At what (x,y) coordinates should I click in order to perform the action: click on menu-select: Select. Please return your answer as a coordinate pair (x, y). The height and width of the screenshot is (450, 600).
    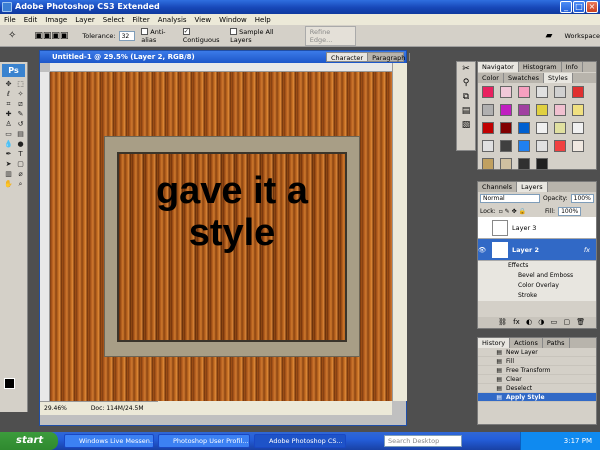
    Looking at the image, I should click on (114, 20).